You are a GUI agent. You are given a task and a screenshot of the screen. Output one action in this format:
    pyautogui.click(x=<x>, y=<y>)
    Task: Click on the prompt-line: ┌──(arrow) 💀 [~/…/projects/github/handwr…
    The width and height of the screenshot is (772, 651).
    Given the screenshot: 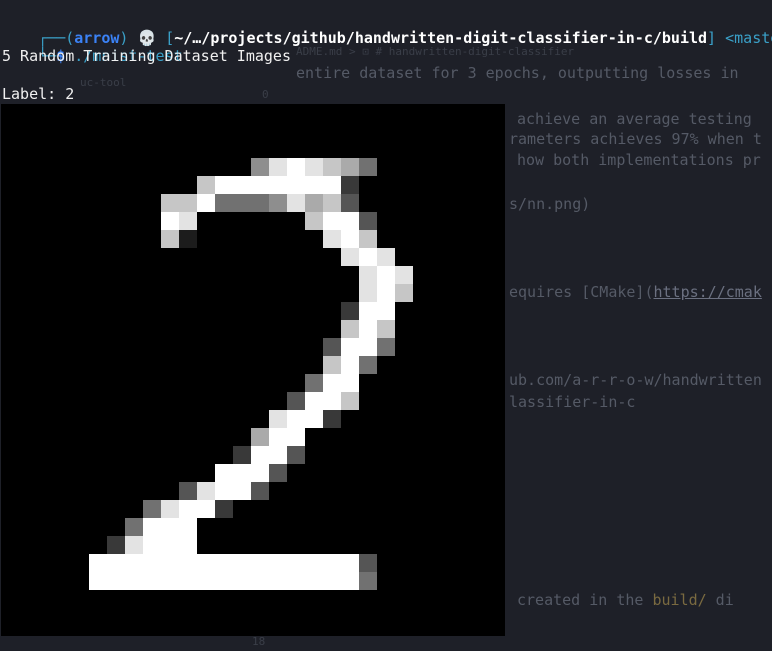 What is the action you would take?
    pyautogui.click(x=387, y=27)
    